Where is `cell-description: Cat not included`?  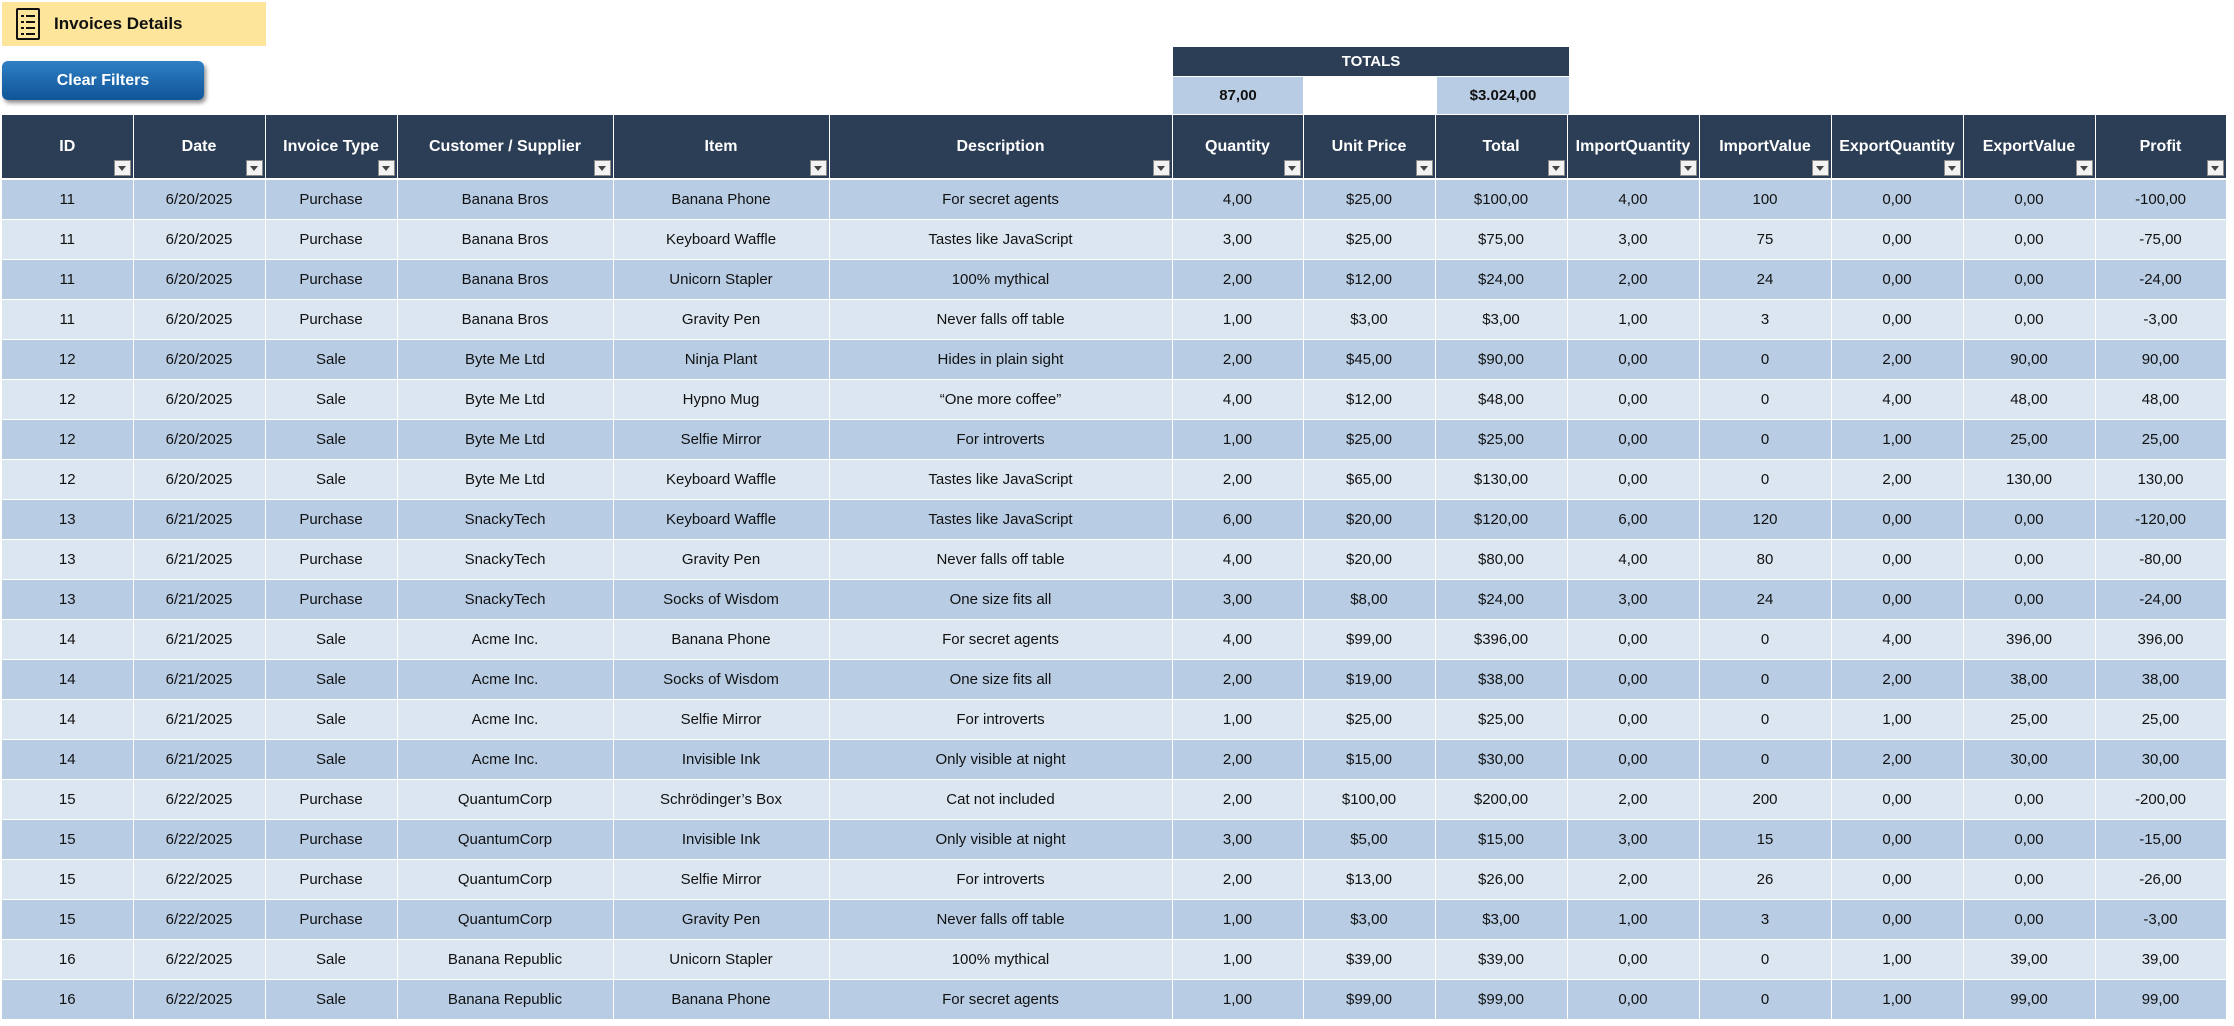 cell-description: Cat not included is located at coordinates (1001, 799).